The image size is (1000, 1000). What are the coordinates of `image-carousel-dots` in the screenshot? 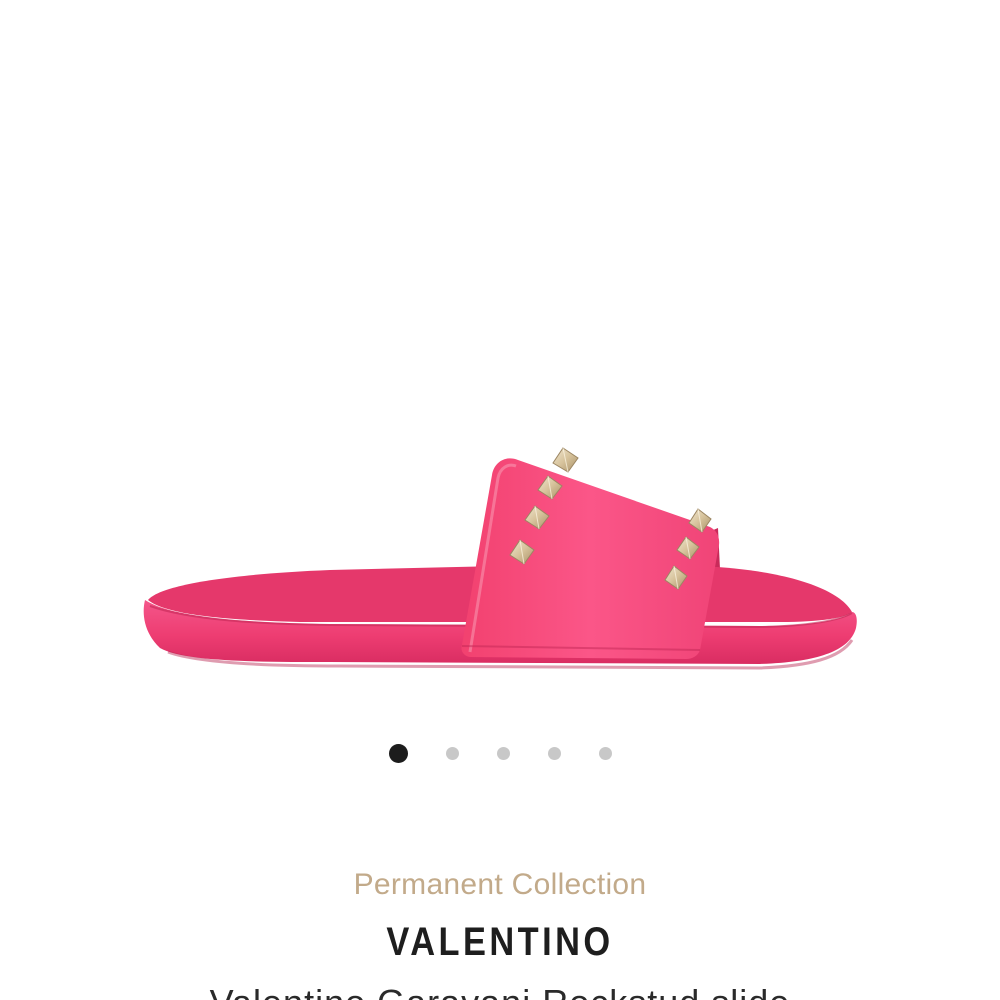 It's located at (500, 753).